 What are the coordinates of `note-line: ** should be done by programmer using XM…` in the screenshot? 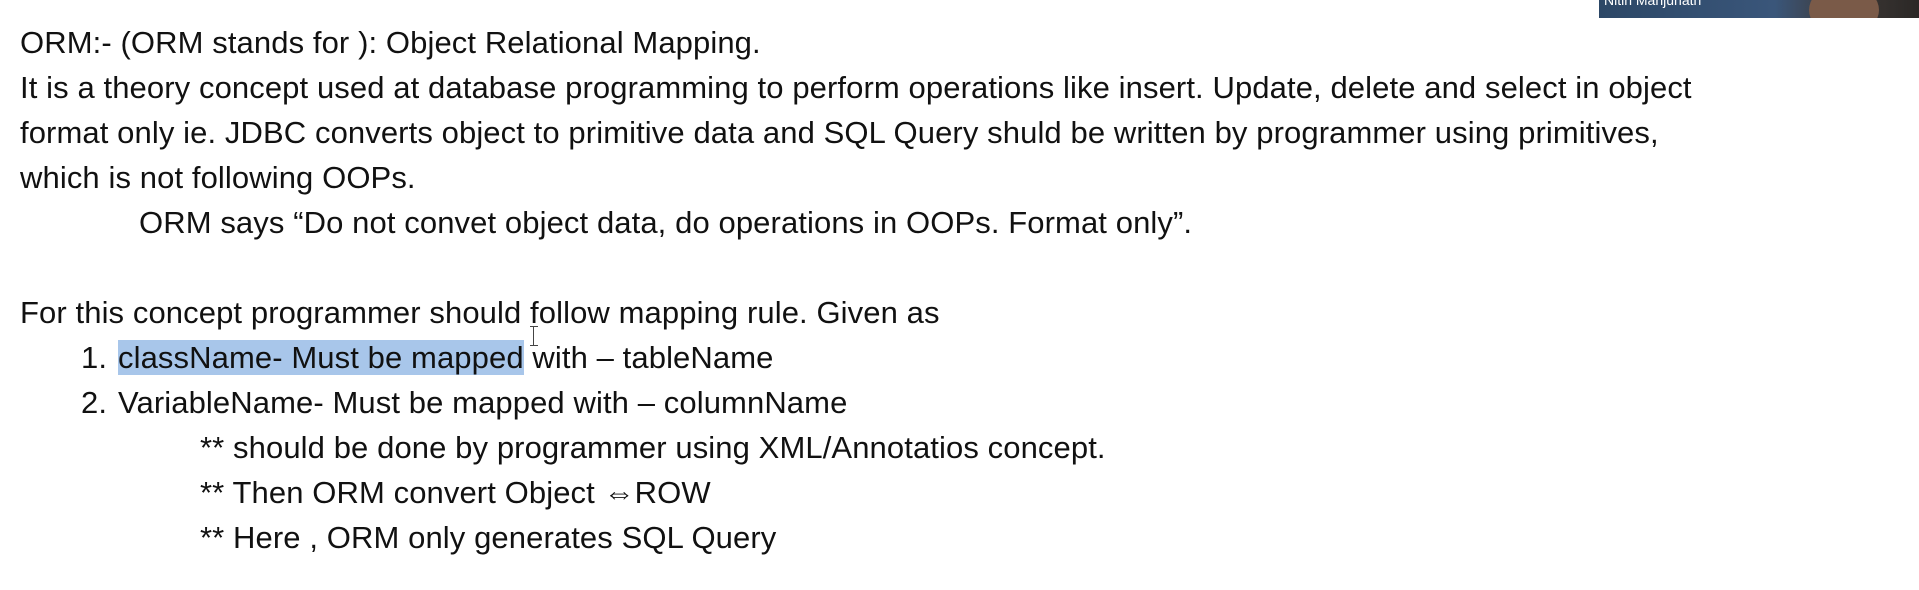 It's located at (653, 447).